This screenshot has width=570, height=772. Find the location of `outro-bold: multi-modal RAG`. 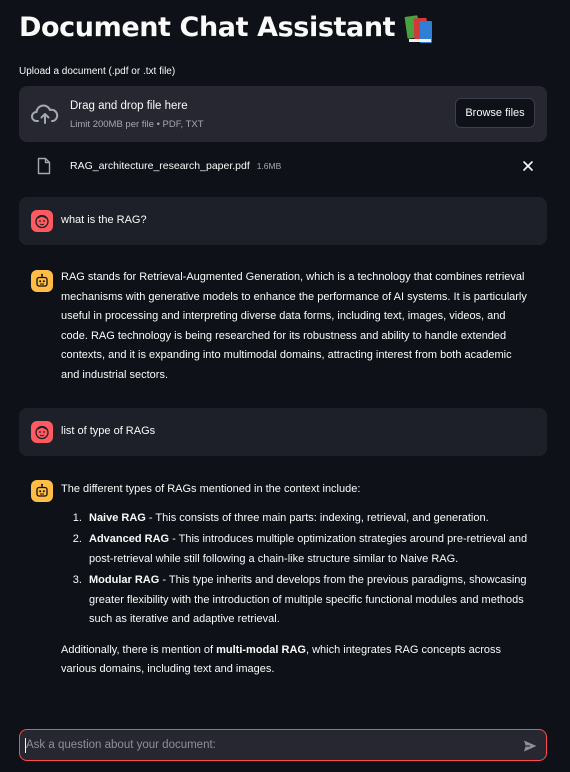

outro-bold: multi-modal RAG is located at coordinates (261, 649).